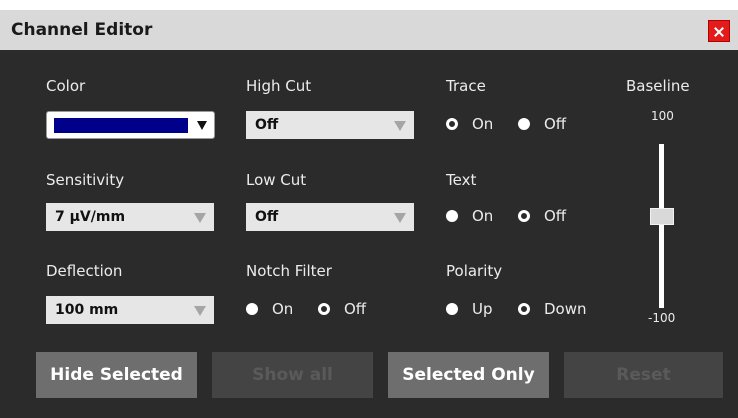  What do you see at coordinates (555, 216) in the screenshot?
I see `text-off-label: Off` at bounding box center [555, 216].